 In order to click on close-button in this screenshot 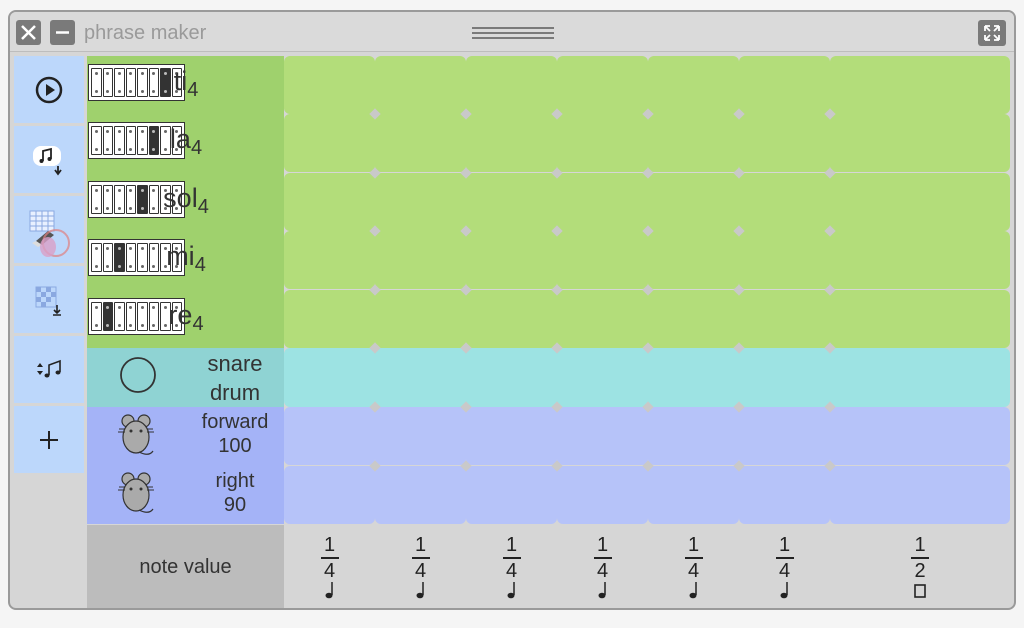, I will do `click(28, 32)`.